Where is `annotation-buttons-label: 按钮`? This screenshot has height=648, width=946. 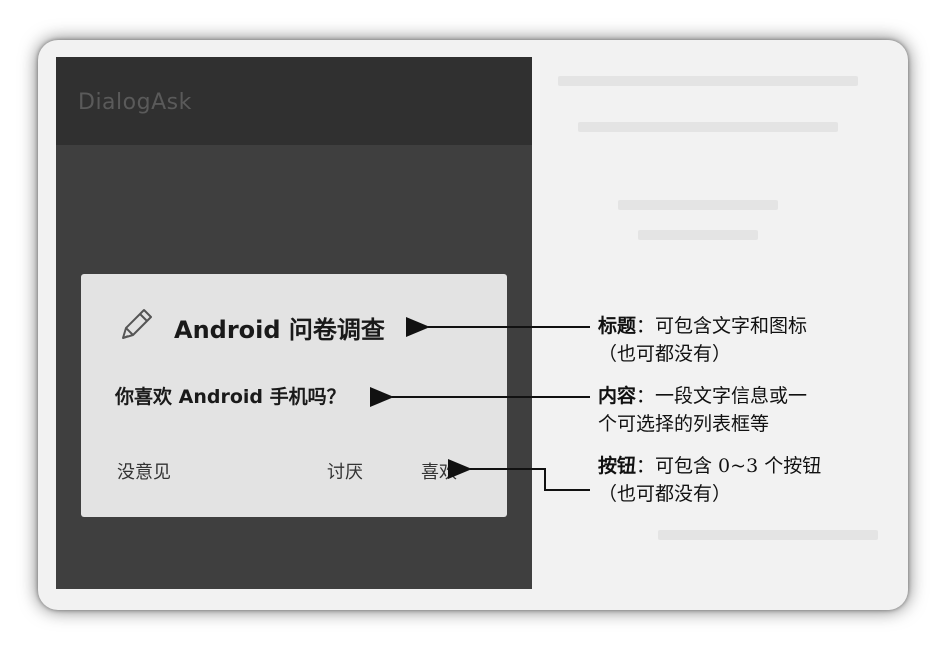
annotation-buttons-label: 按钮 is located at coordinates (617, 466).